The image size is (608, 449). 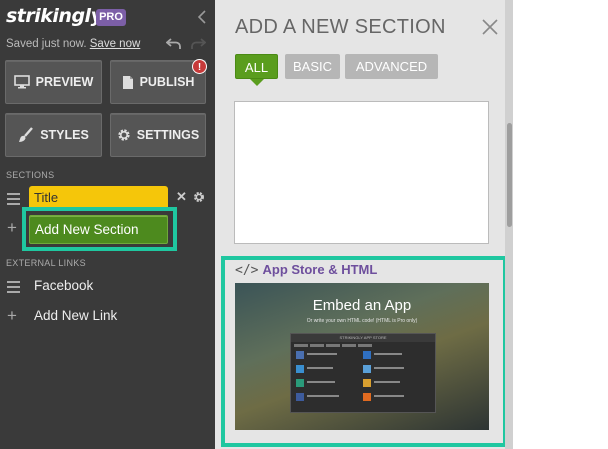 What do you see at coordinates (63, 285) in the screenshot?
I see `external-link-facebook: Facebook` at bounding box center [63, 285].